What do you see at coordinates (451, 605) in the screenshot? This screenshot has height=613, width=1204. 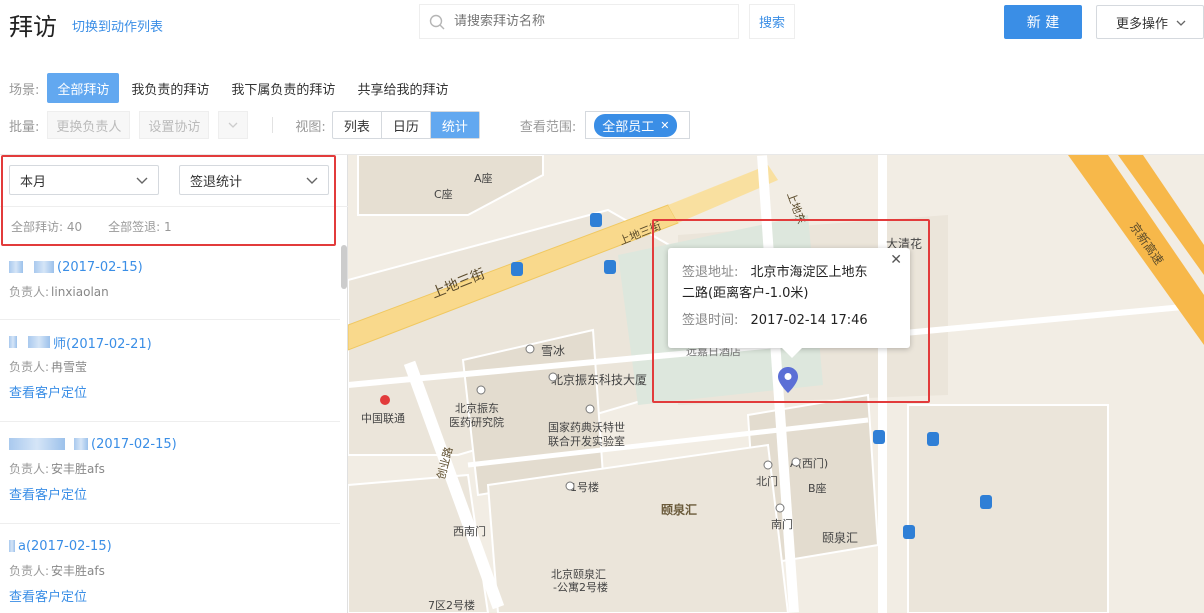 I see `map-label: 7区2号楼` at bounding box center [451, 605].